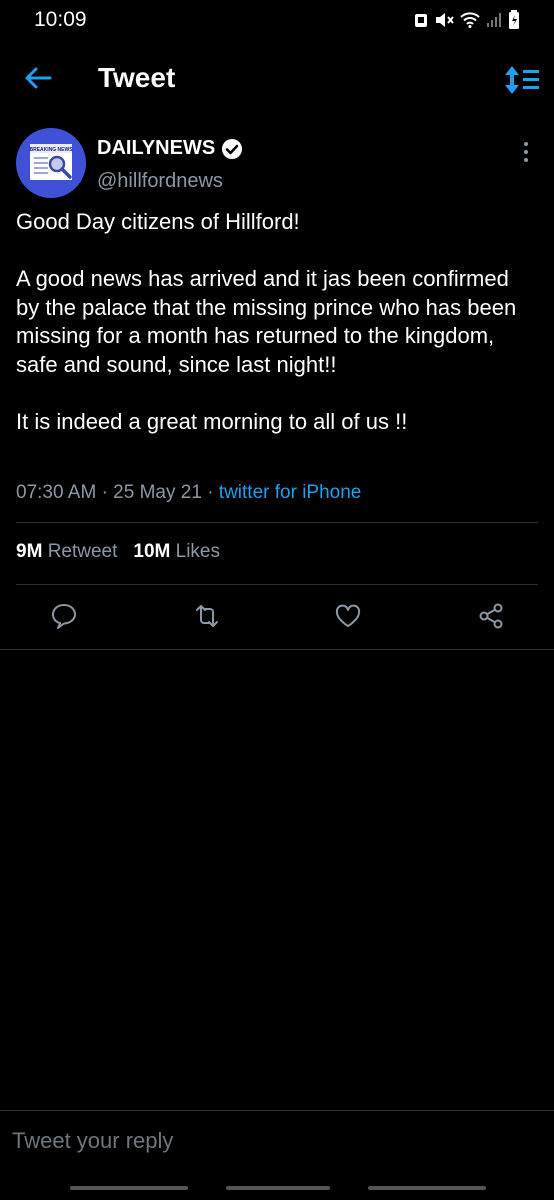 This screenshot has height=1200, width=554. What do you see at coordinates (51, 150) in the screenshot?
I see `avatar-text: BREAKING NEWS` at bounding box center [51, 150].